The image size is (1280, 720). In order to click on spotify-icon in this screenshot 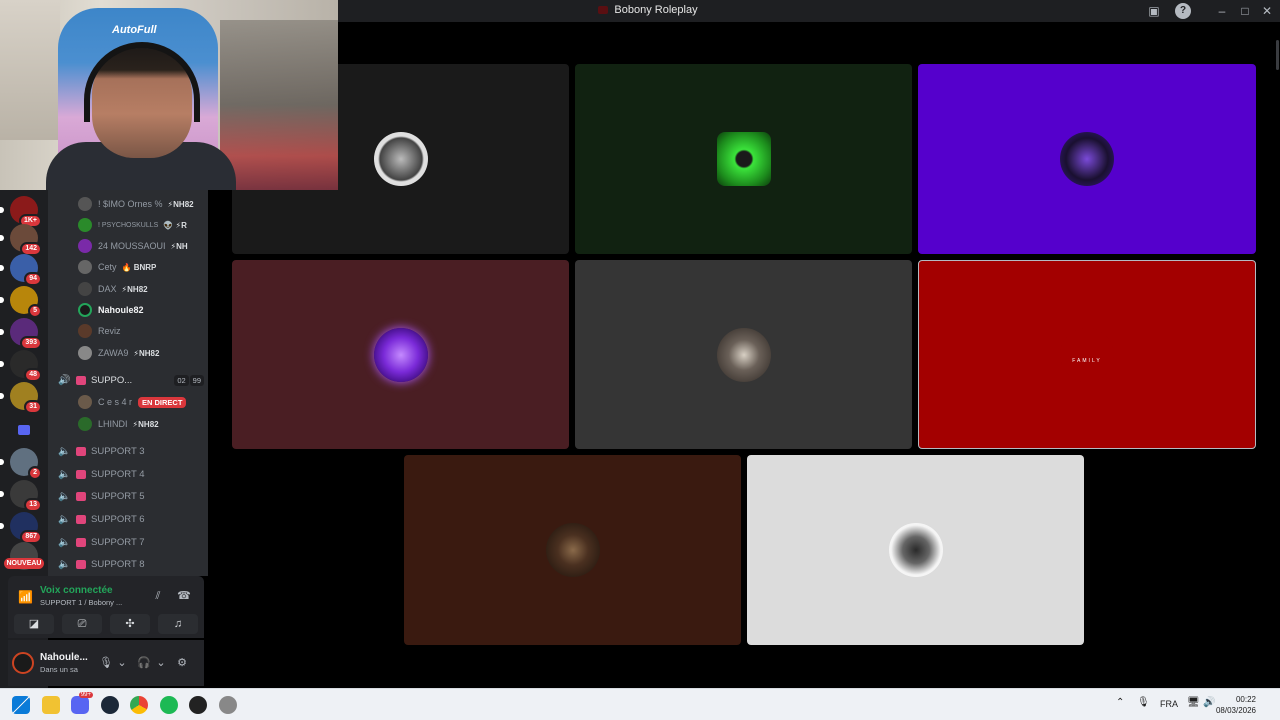, I will do `click(169, 705)`.